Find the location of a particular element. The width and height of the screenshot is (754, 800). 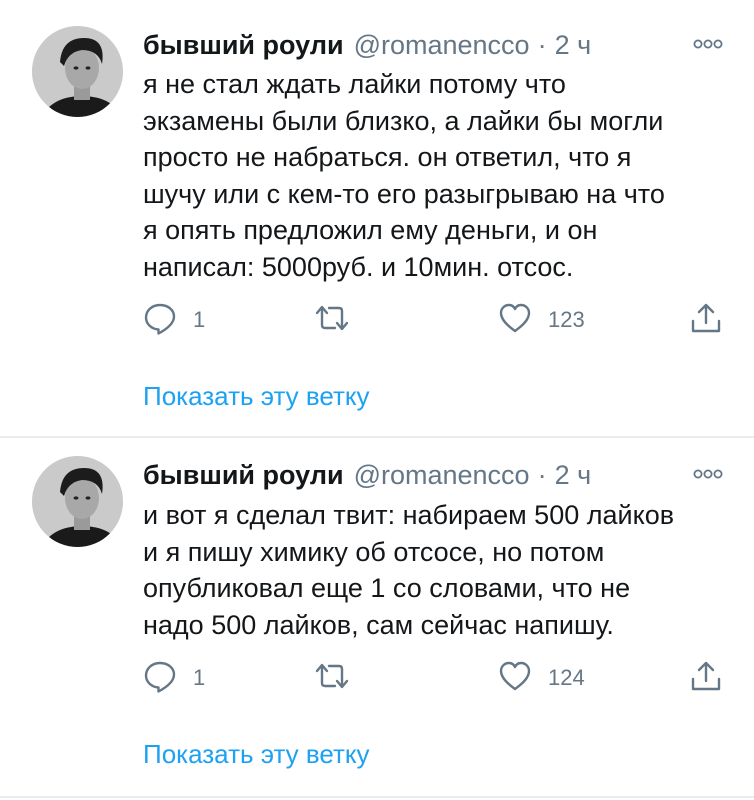

like-count: 123 is located at coordinates (566, 319).